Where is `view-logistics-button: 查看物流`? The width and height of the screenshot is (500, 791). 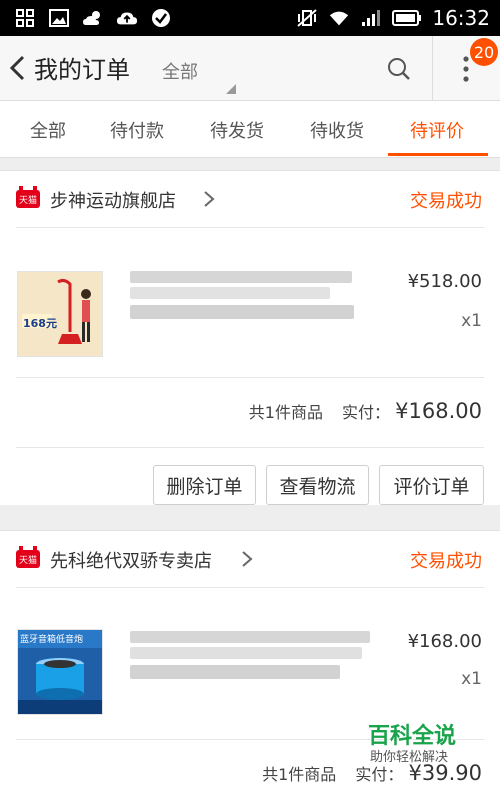
view-logistics-button: 查看物流 is located at coordinates (317, 485).